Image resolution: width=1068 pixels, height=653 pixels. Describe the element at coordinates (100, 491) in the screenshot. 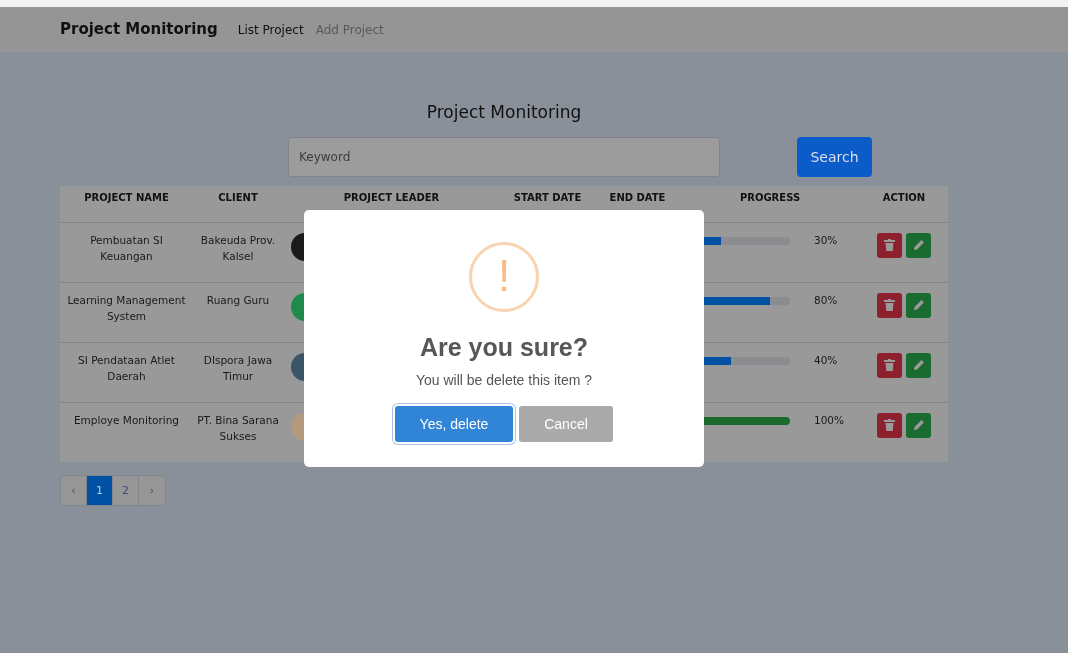

I see `page-link: 1` at that location.